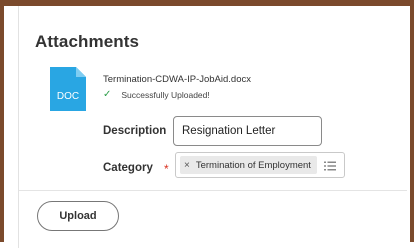  Describe the element at coordinates (187, 165) in the screenshot. I see `remove-category-icon: ×` at that location.